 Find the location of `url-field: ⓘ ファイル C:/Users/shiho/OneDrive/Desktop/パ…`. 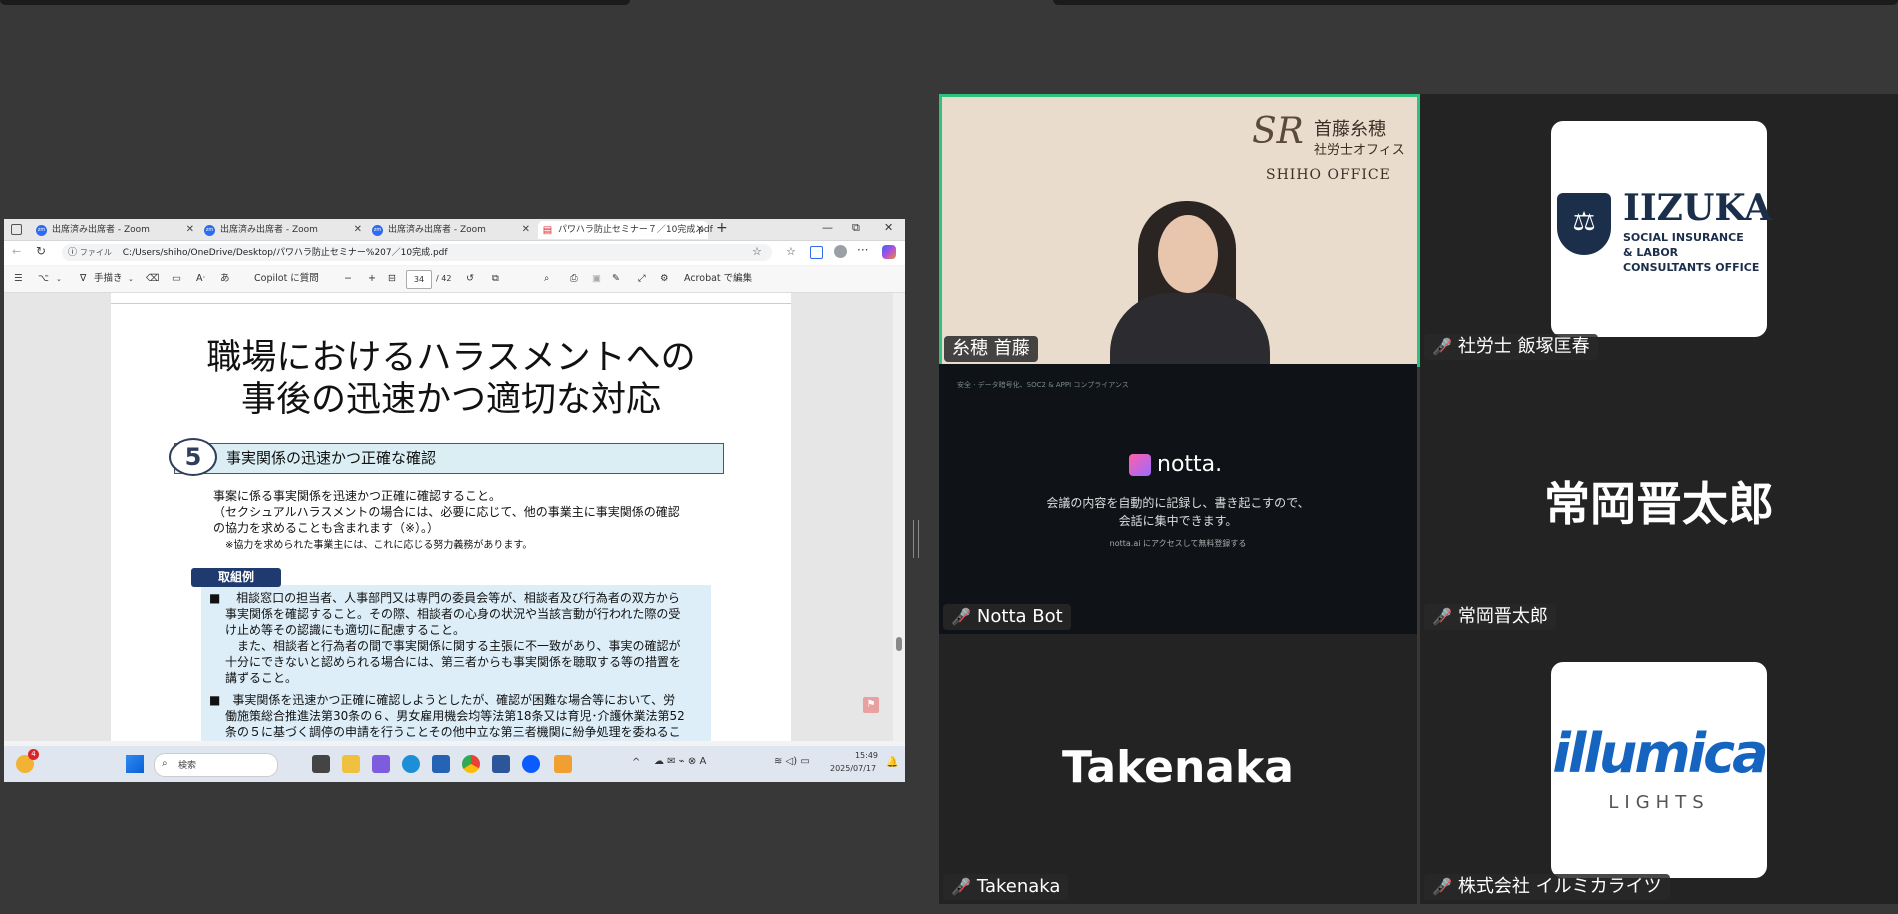

url-field: ⓘ ファイル C:/Users/shiho/OneDrive/Desktop/パ… is located at coordinates (417, 252).